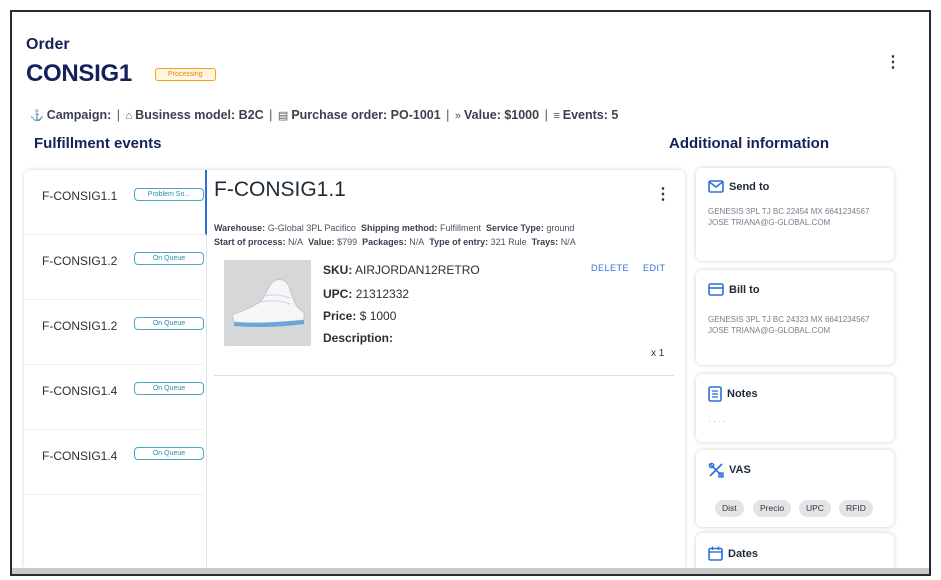 Image resolution: width=941 pixels, height=580 pixels. I want to click on product-quantity: x 1, so click(658, 353).